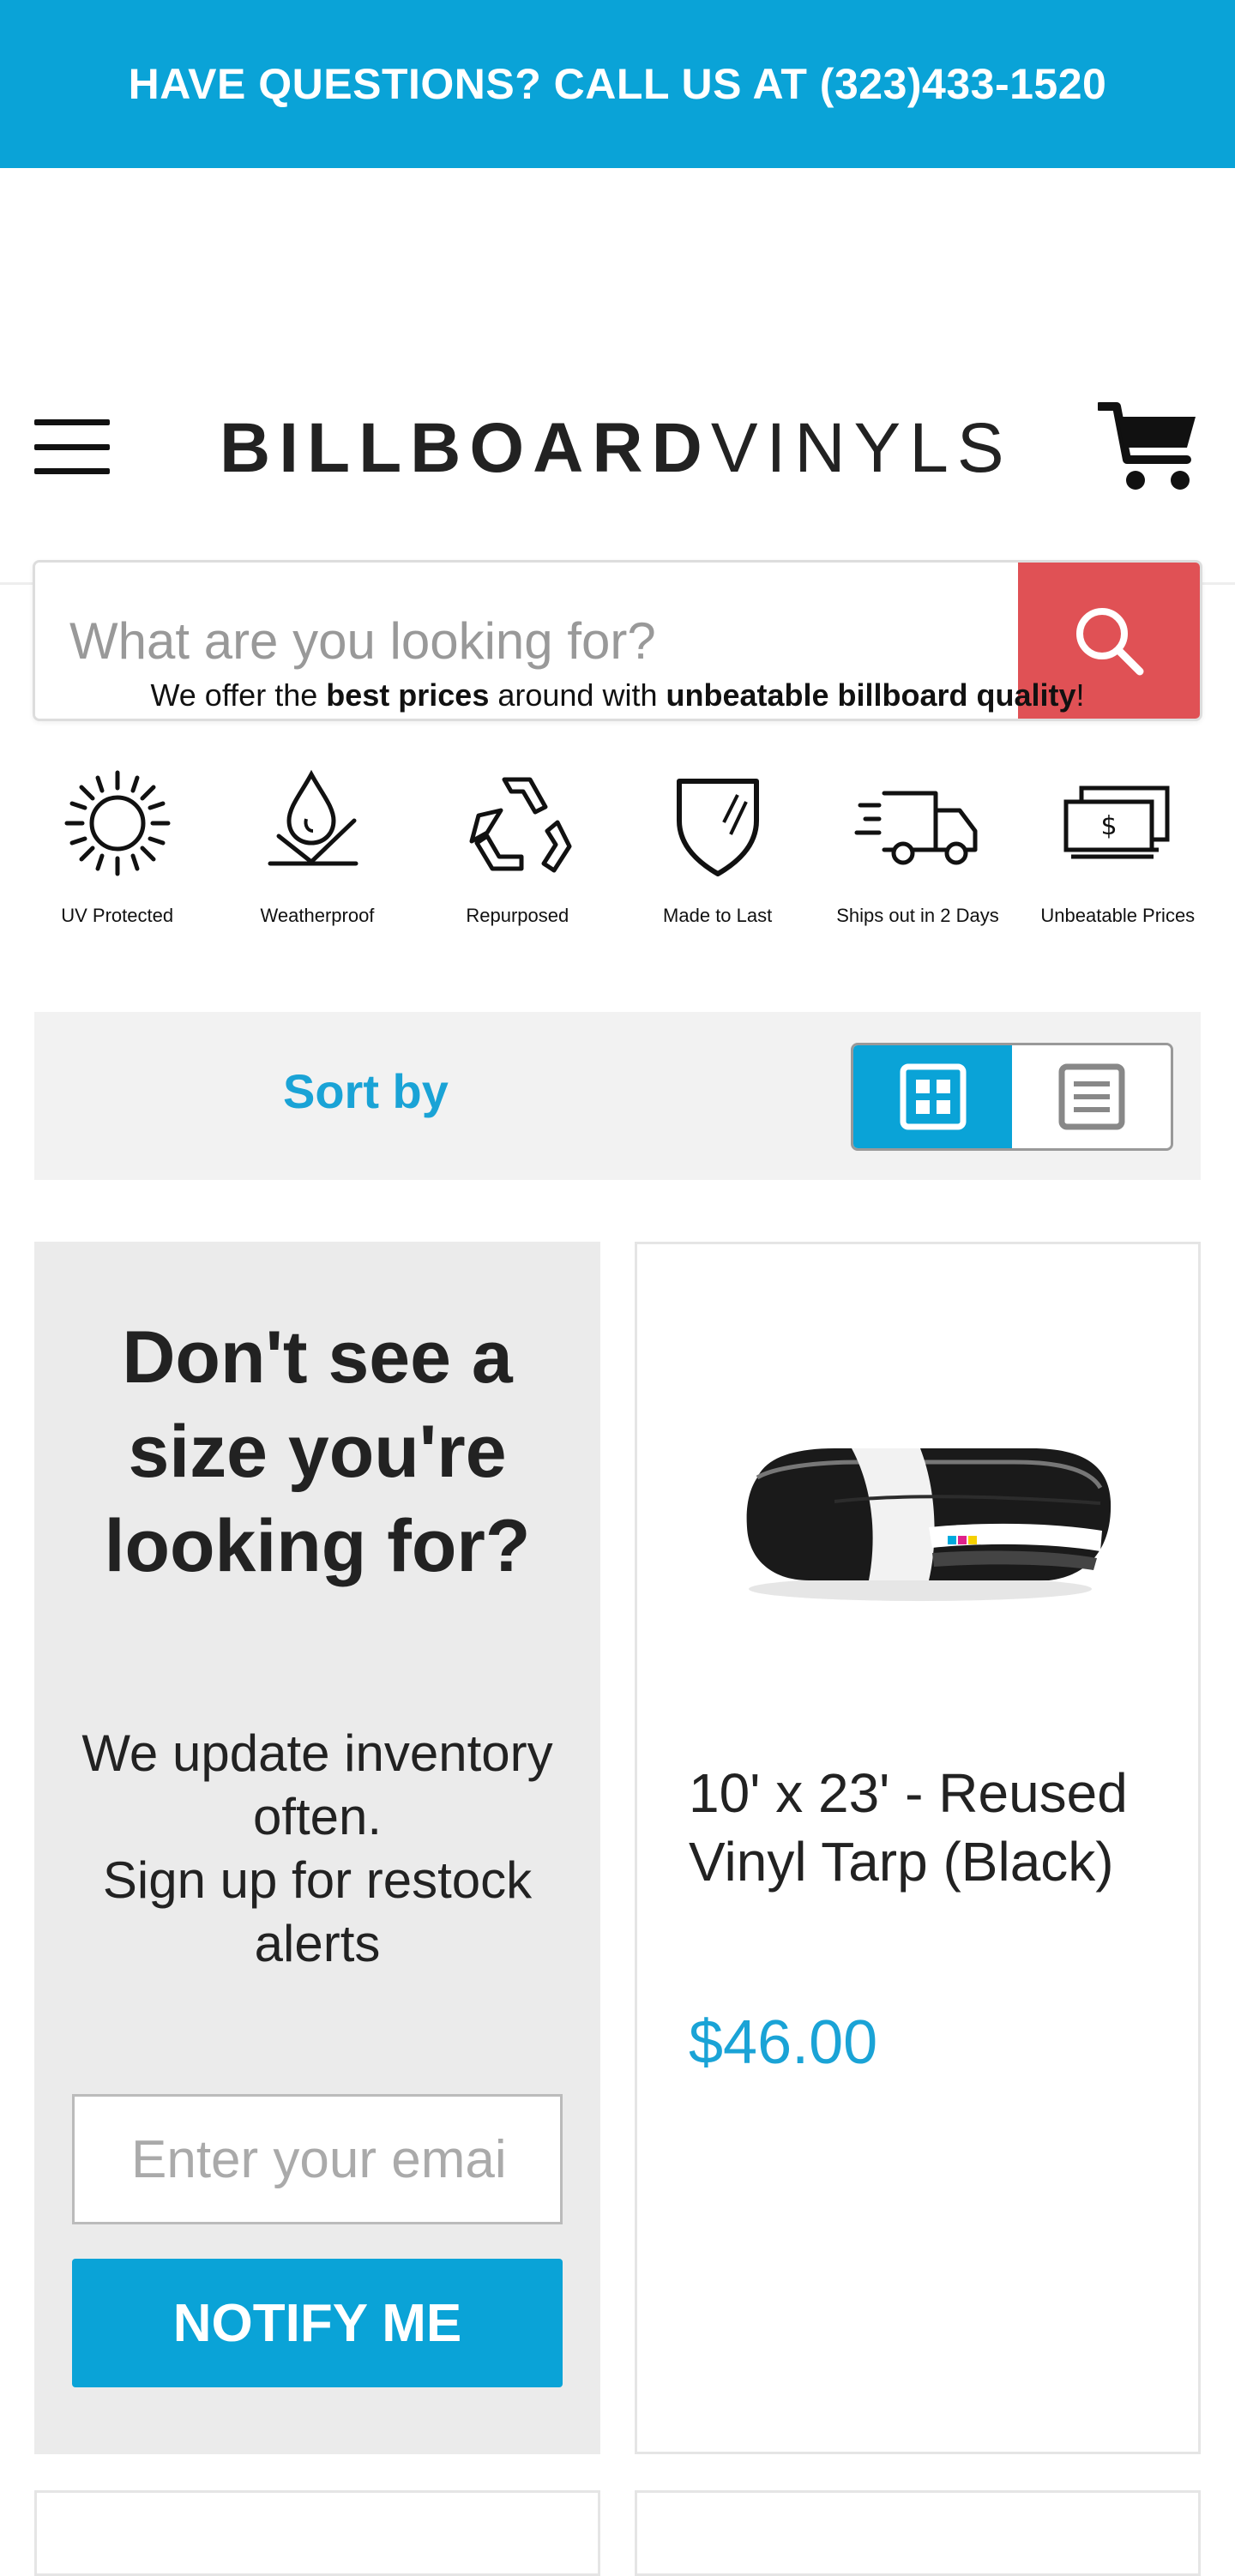  What do you see at coordinates (520, 825) in the screenshot?
I see `recycle-icon` at bounding box center [520, 825].